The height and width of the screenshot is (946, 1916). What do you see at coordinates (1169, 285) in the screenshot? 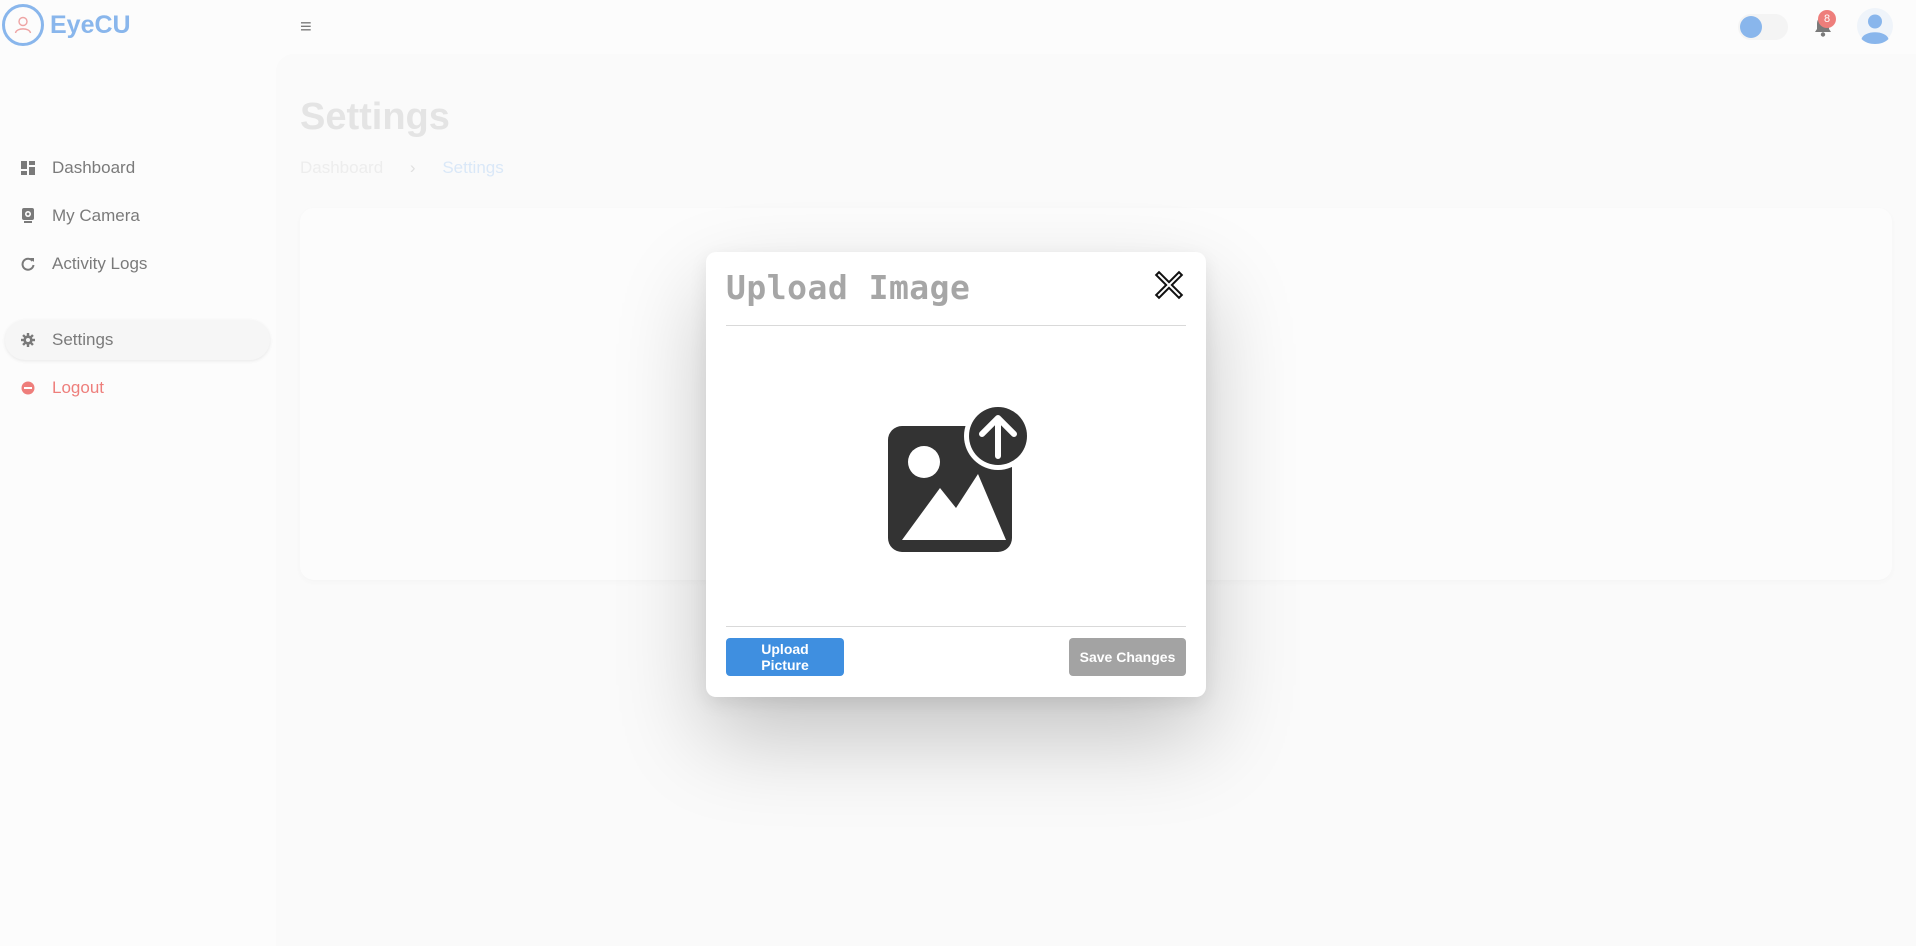
I see `close-icon` at bounding box center [1169, 285].